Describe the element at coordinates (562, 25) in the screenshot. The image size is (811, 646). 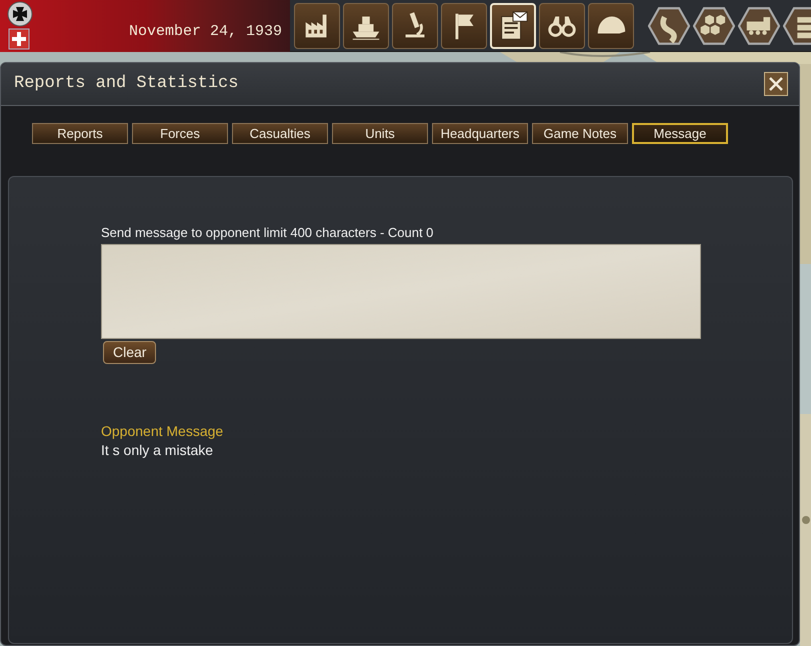
I see `binoculars-button` at that location.